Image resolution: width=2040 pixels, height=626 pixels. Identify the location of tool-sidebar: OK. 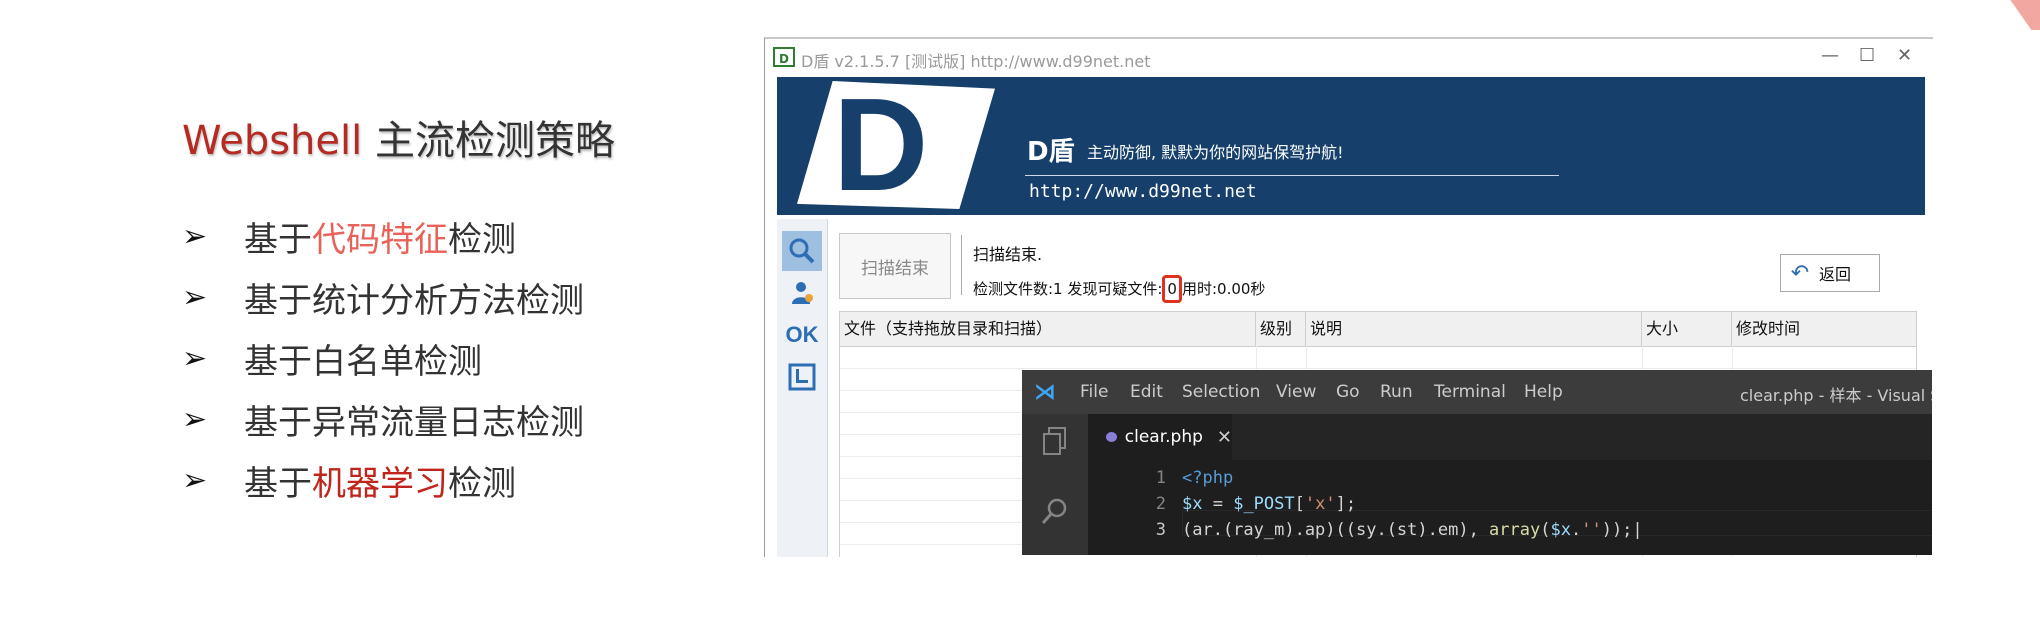
(802, 388).